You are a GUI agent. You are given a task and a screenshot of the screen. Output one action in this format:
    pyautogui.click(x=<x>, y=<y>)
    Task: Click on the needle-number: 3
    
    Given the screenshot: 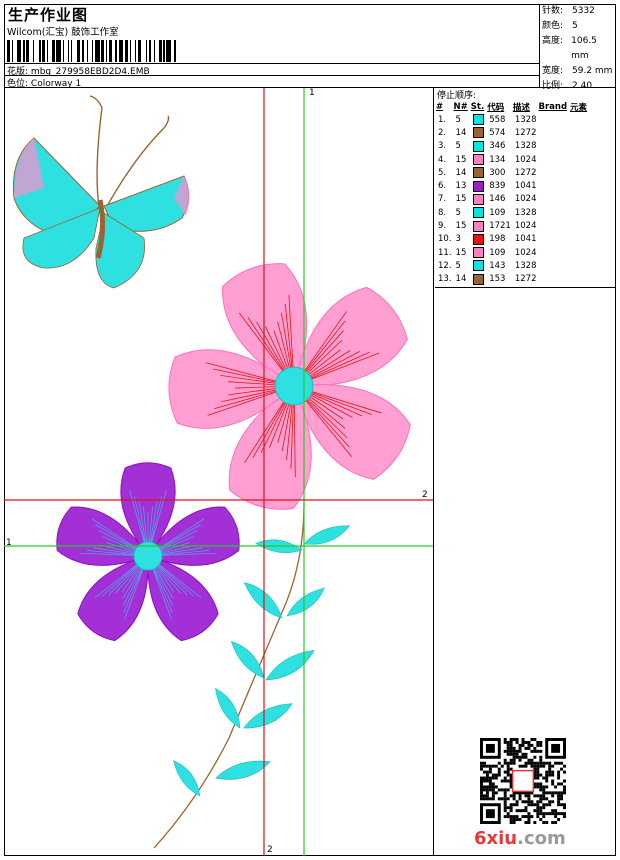 What is the action you would take?
    pyautogui.click(x=458, y=239)
    